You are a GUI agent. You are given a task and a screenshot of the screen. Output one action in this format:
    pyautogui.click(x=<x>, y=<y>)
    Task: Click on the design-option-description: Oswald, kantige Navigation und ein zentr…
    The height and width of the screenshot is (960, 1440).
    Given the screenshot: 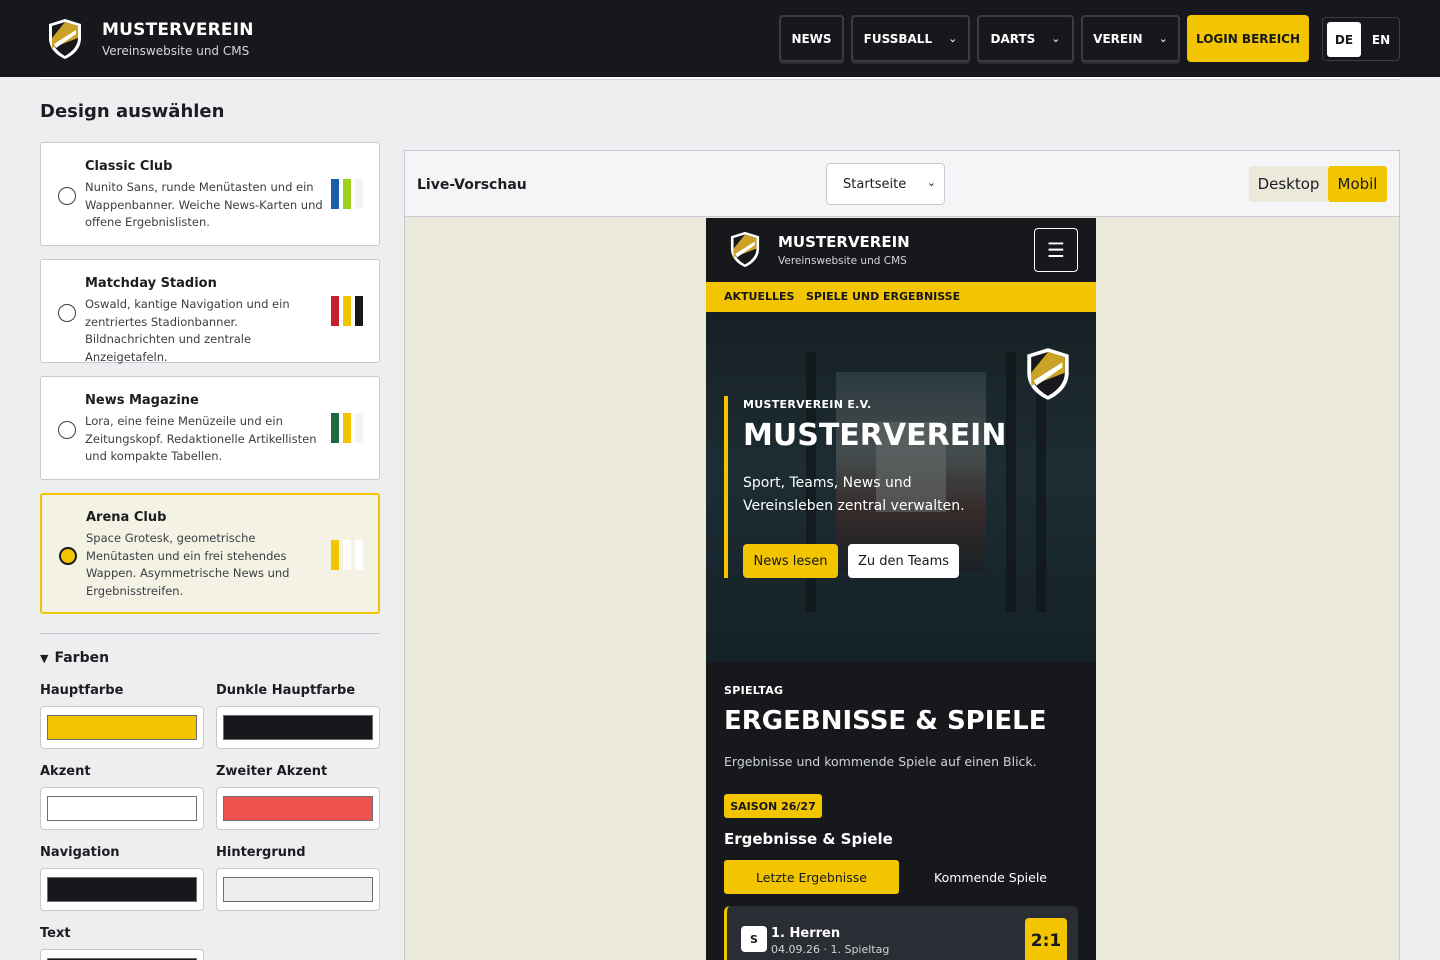 What is the action you would take?
    pyautogui.click(x=187, y=330)
    